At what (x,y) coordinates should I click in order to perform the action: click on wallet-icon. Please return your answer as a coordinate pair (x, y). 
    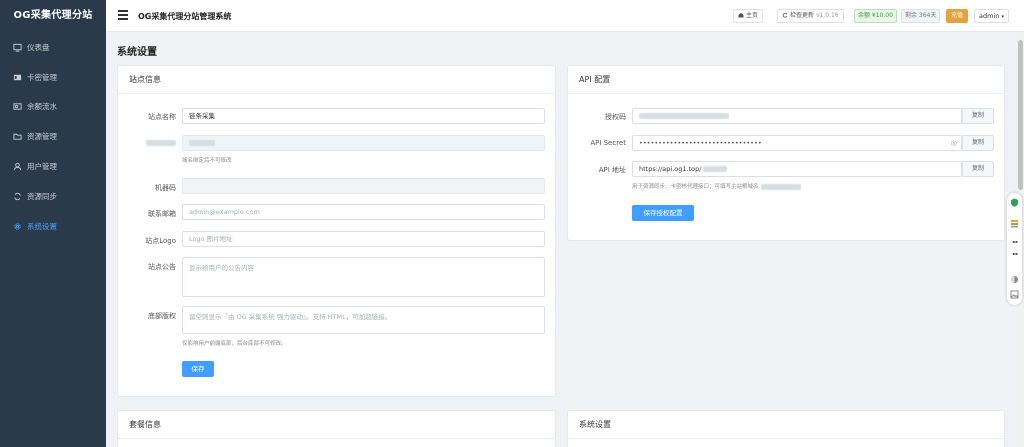
    Looking at the image, I should click on (17, 106).